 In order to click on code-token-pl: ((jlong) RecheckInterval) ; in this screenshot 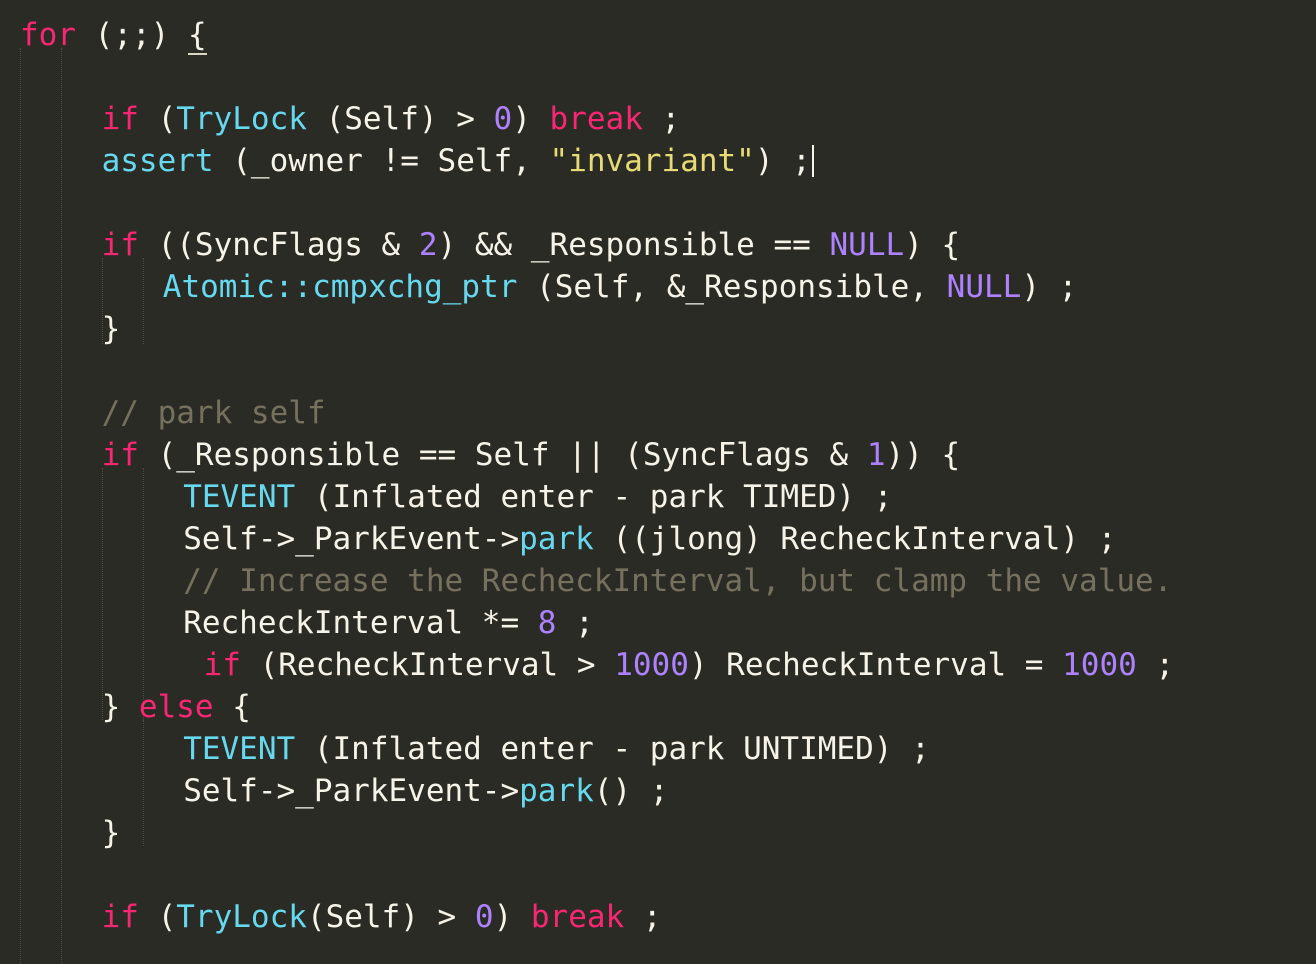, I will do `click(855, 539)`.